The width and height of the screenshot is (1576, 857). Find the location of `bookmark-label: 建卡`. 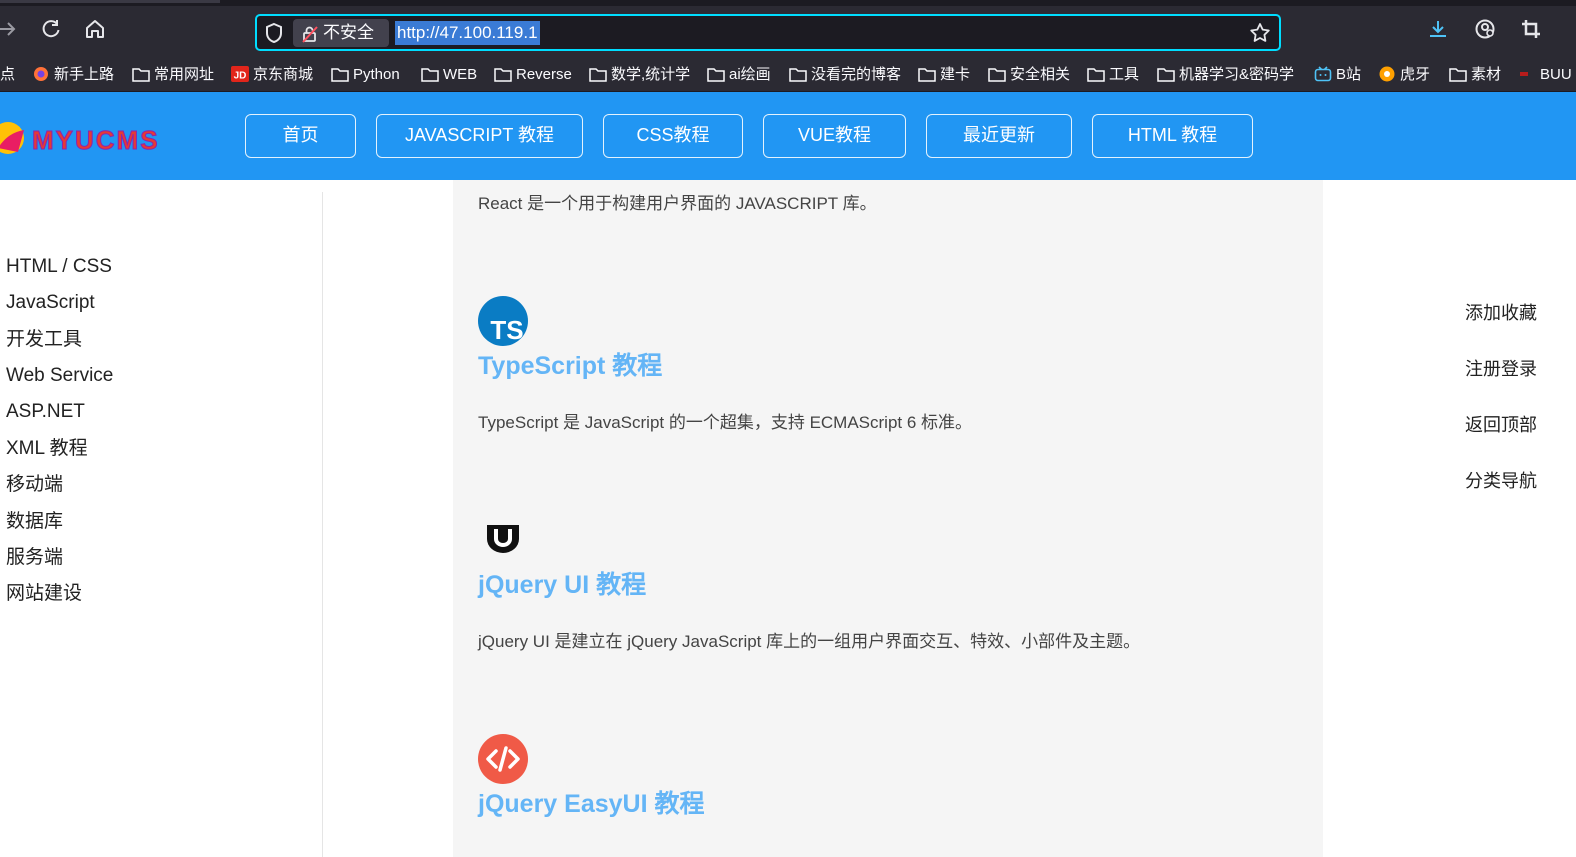

bookmark-label: 建卡 is located at coordinates (955, 74).